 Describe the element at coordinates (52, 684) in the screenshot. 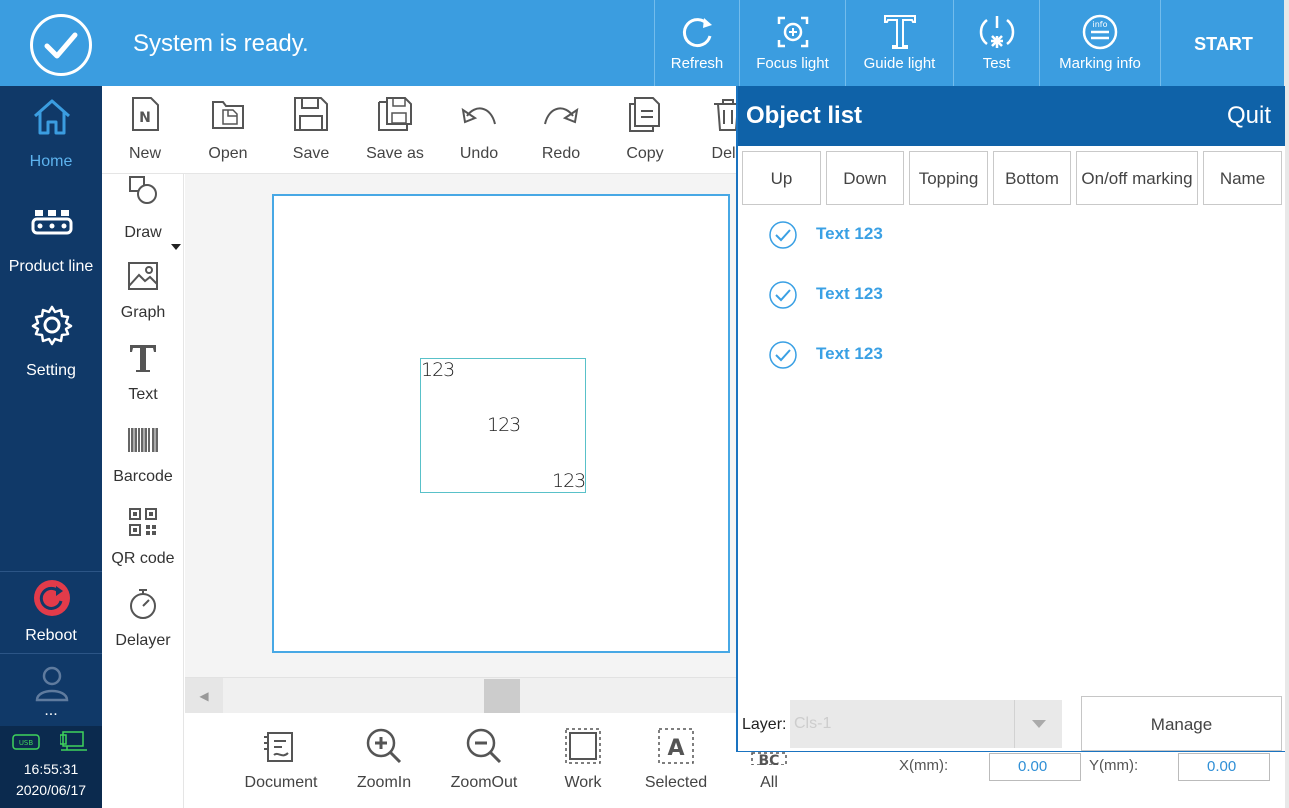

I see `user-icon` at that location.